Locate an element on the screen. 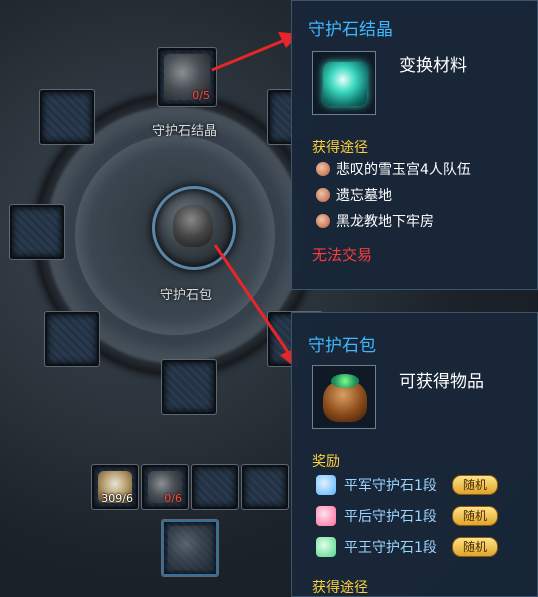 Image resolution: width=538 pixels, height=597 pixels. reward-item: 平军守护石1段 随机 is located at coordinates (407, 485).